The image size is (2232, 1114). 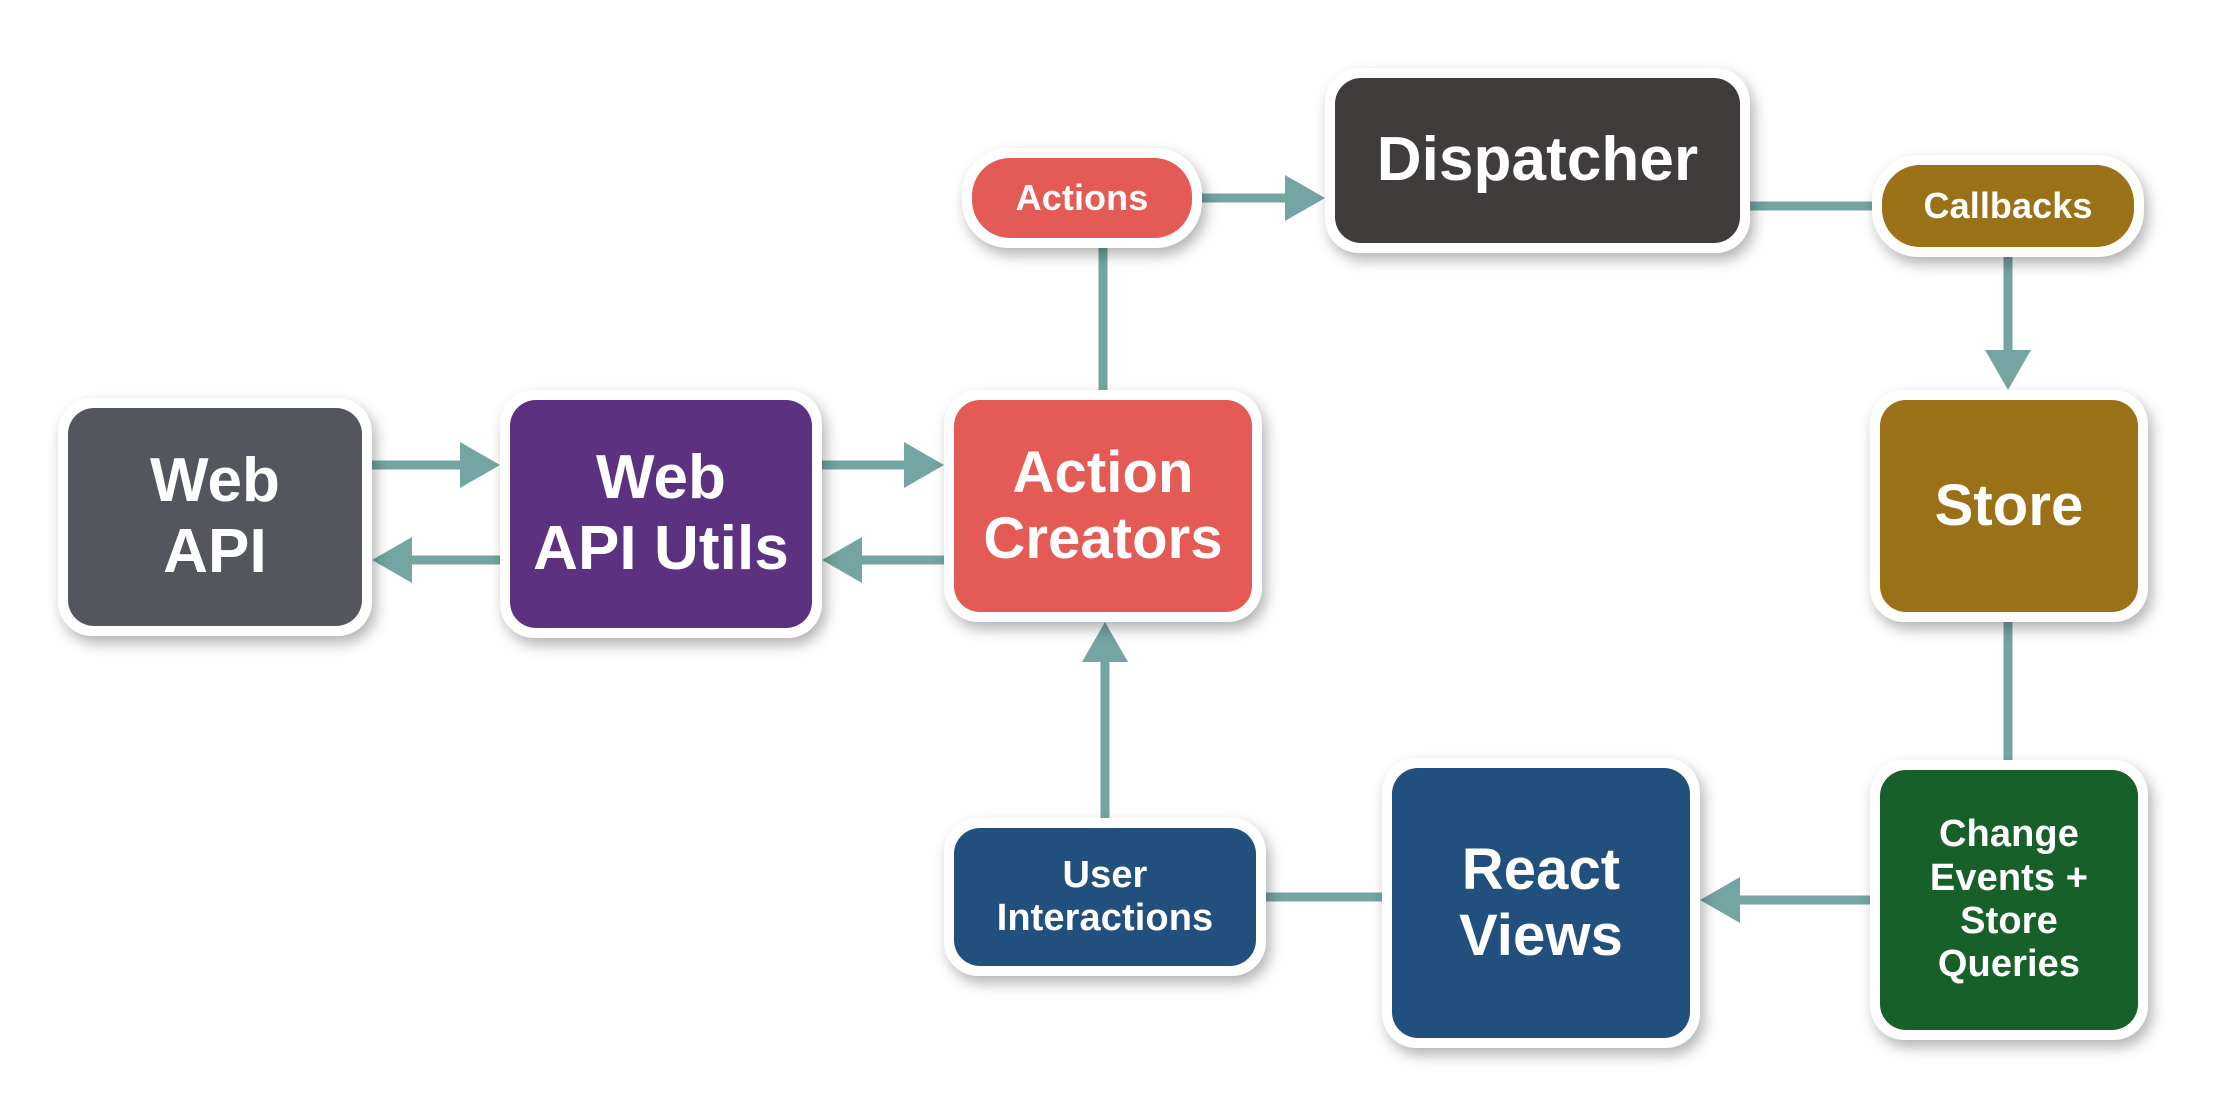 I want to click on edge-change-events-to-react-views, so click(x=1785, y=900).